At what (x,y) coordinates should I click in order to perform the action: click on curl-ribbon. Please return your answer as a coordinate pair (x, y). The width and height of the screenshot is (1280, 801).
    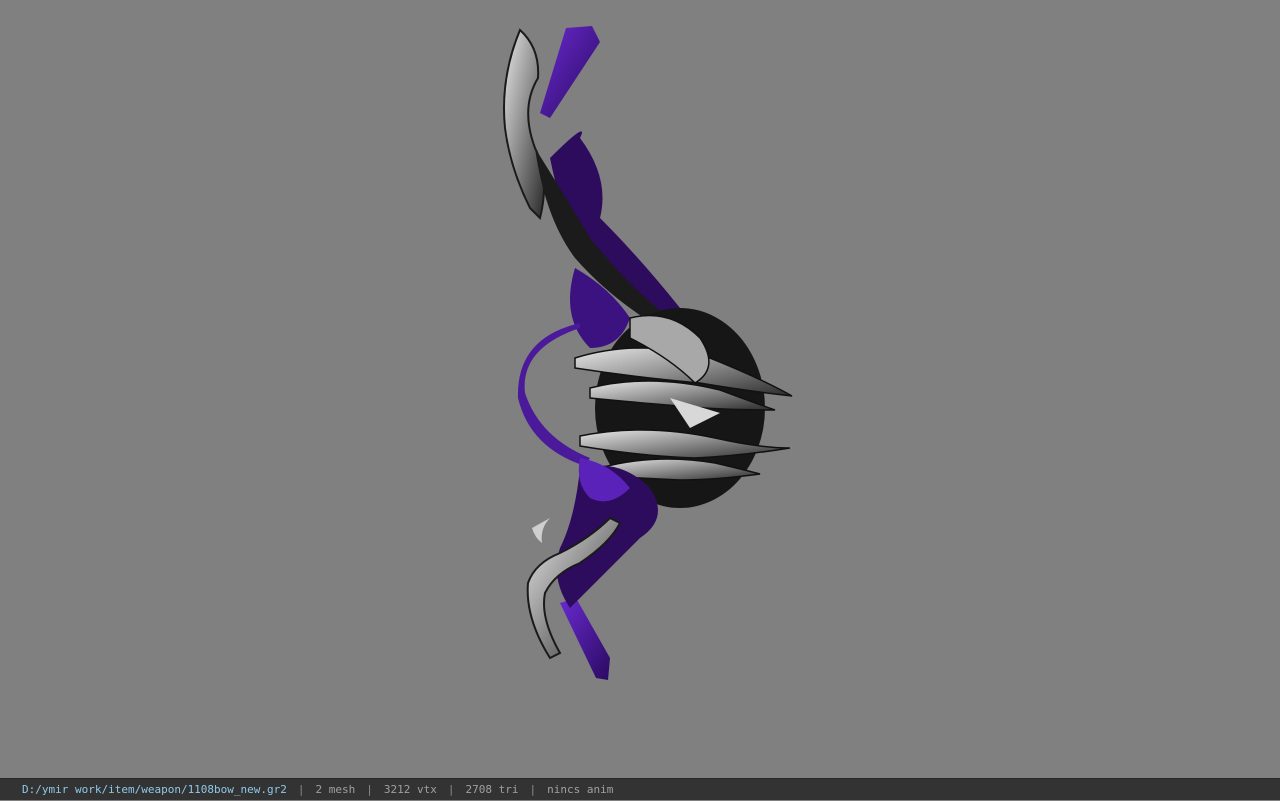
    Looking at the image, I should click on (553, 394).